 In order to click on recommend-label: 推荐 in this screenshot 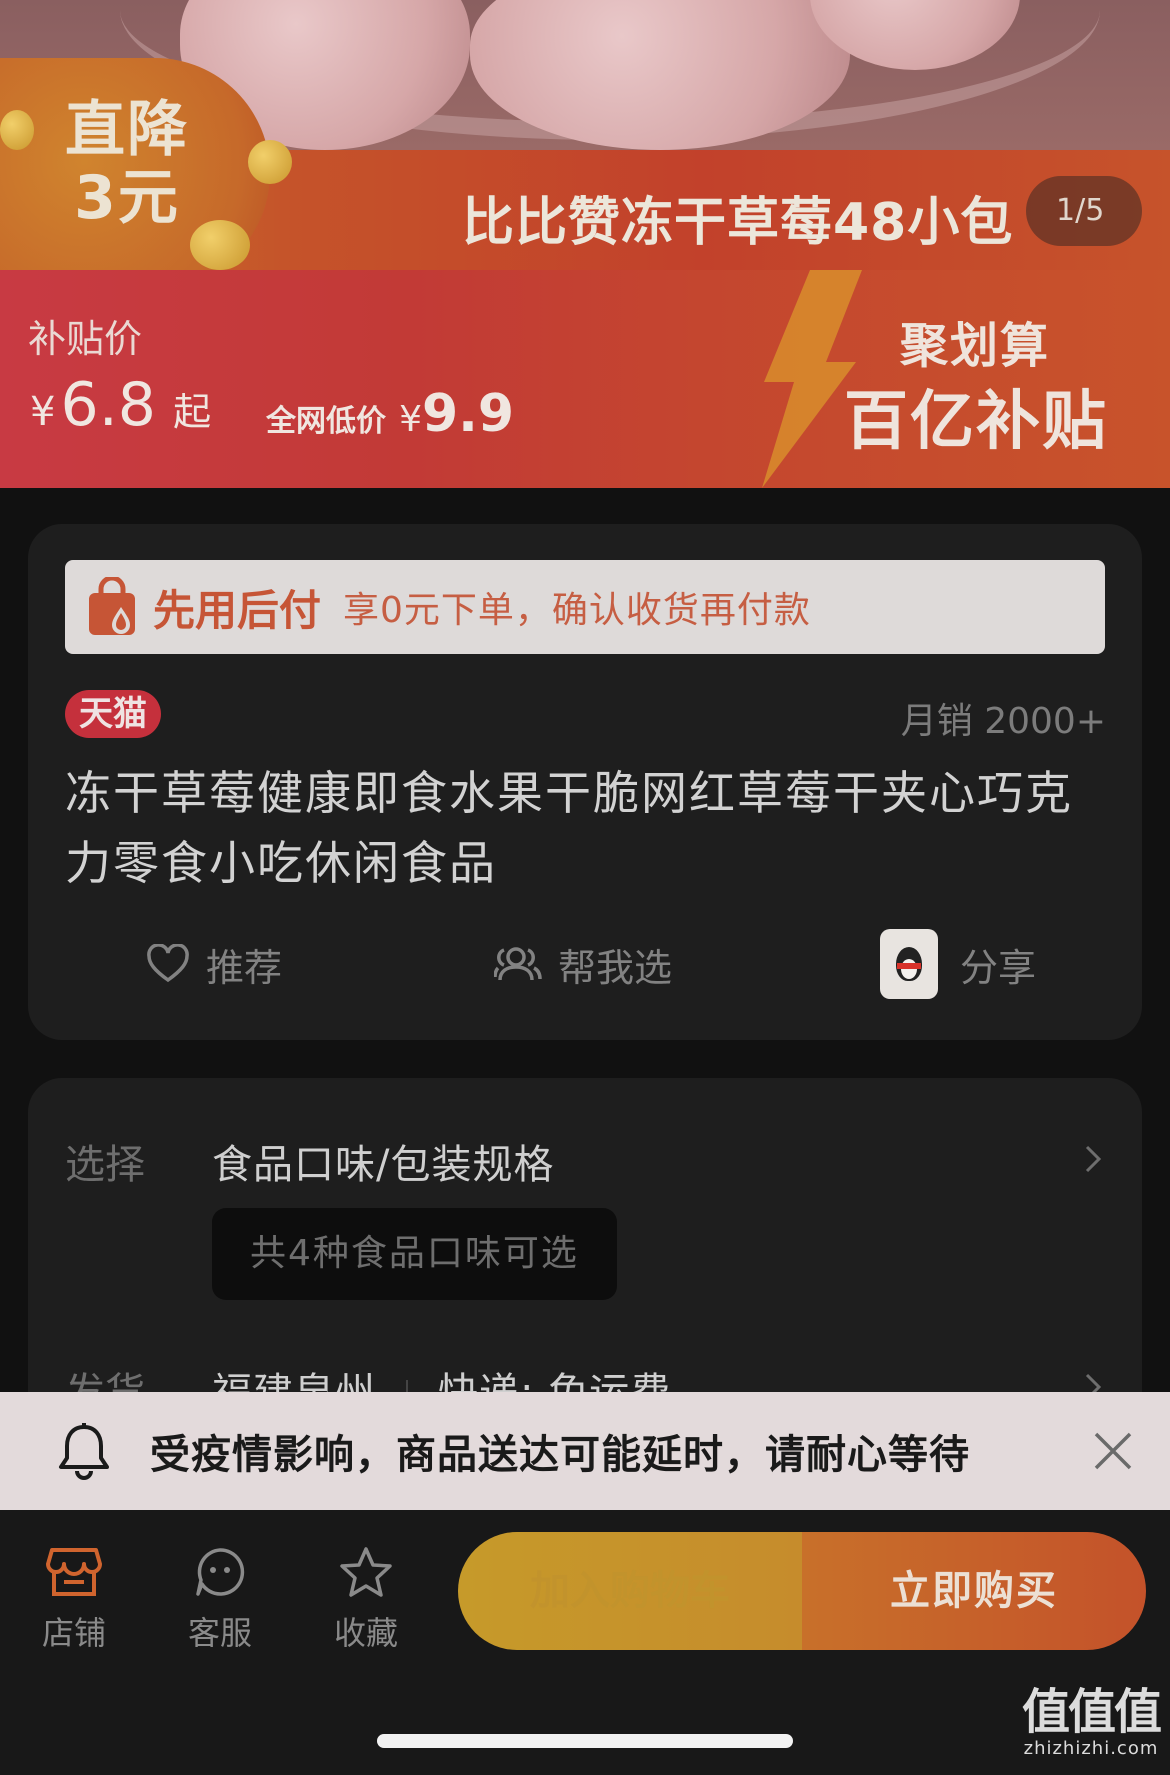, I will do `click(244, 967)`.